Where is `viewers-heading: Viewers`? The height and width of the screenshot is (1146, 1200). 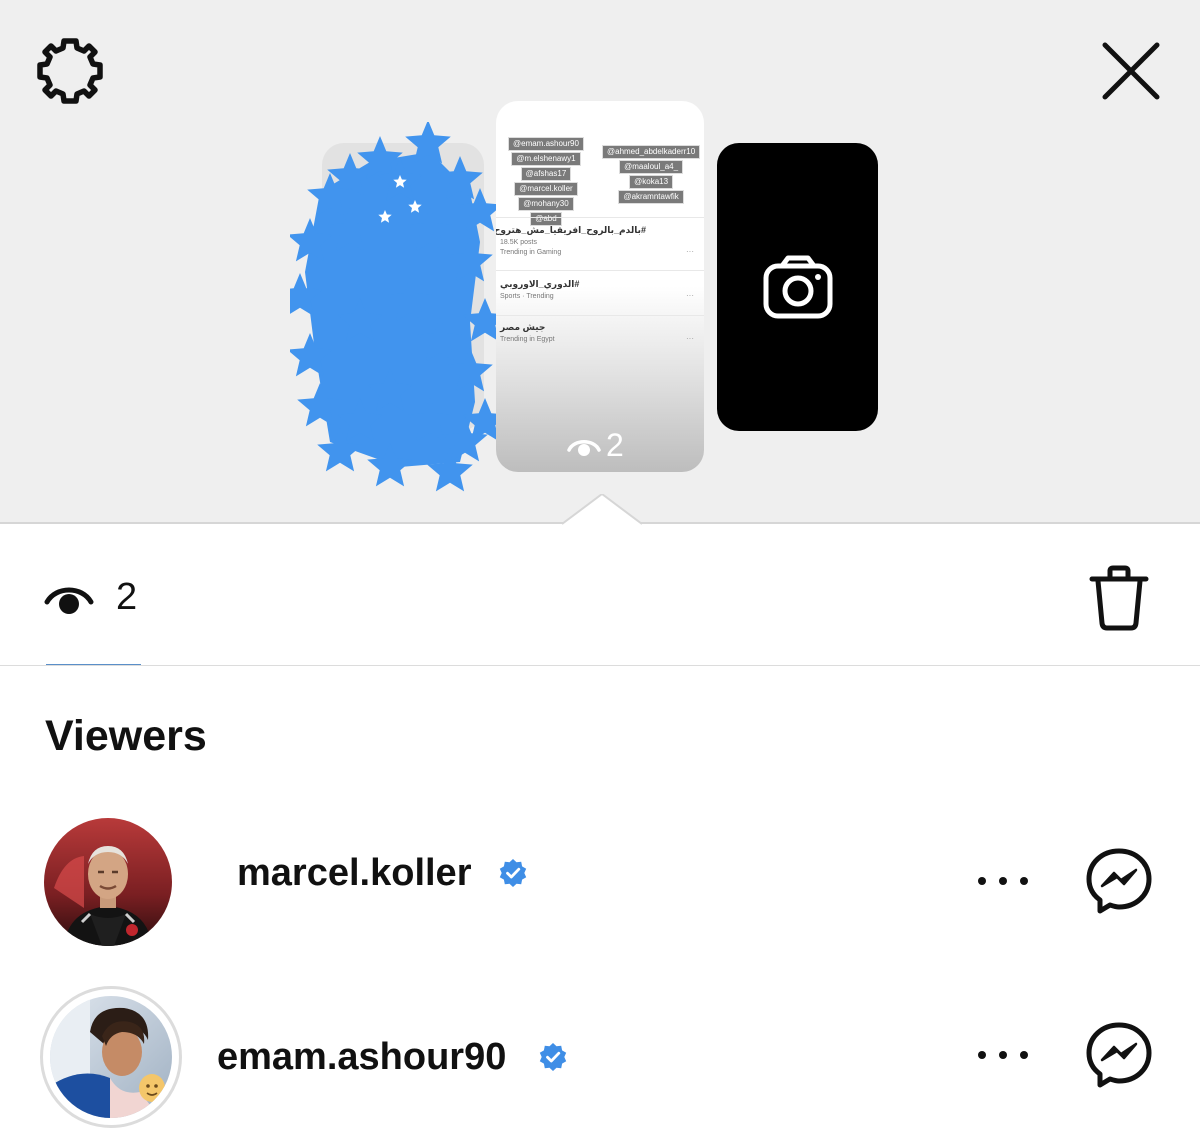 viewers-heading: Viewers is located at coordinates (126, 736).